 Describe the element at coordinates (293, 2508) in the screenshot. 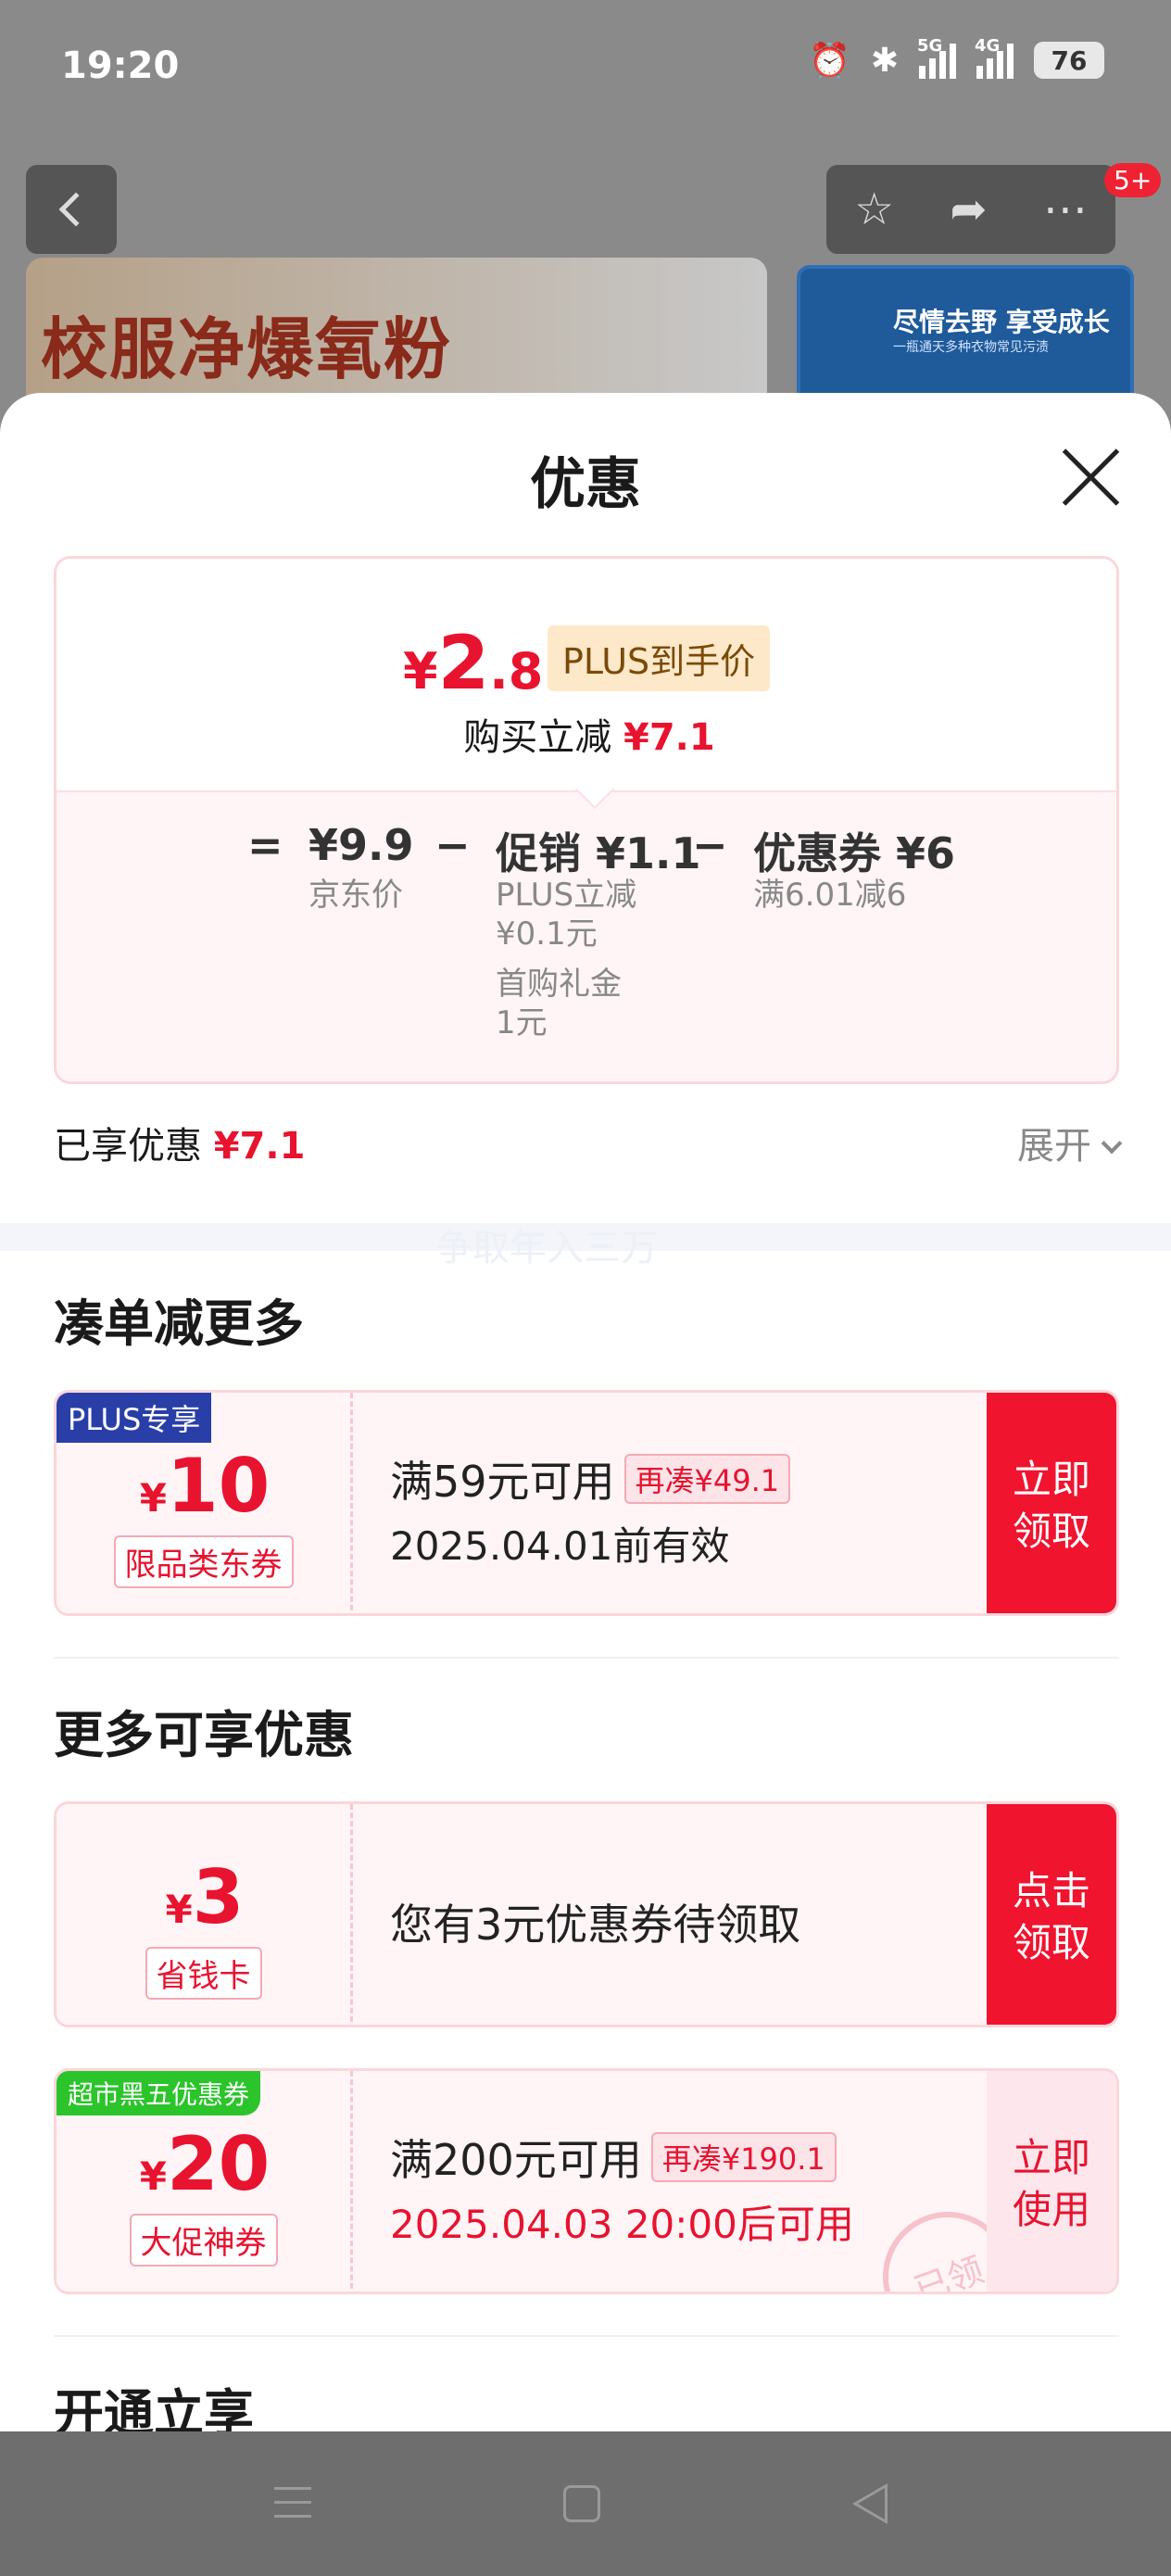

I see `menu-icon` at that location.